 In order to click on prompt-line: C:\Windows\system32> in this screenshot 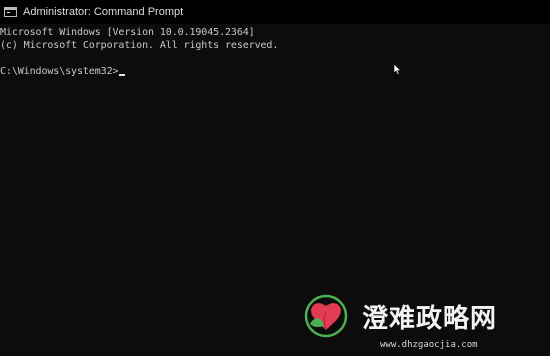, I will do `click(275, 71)`.